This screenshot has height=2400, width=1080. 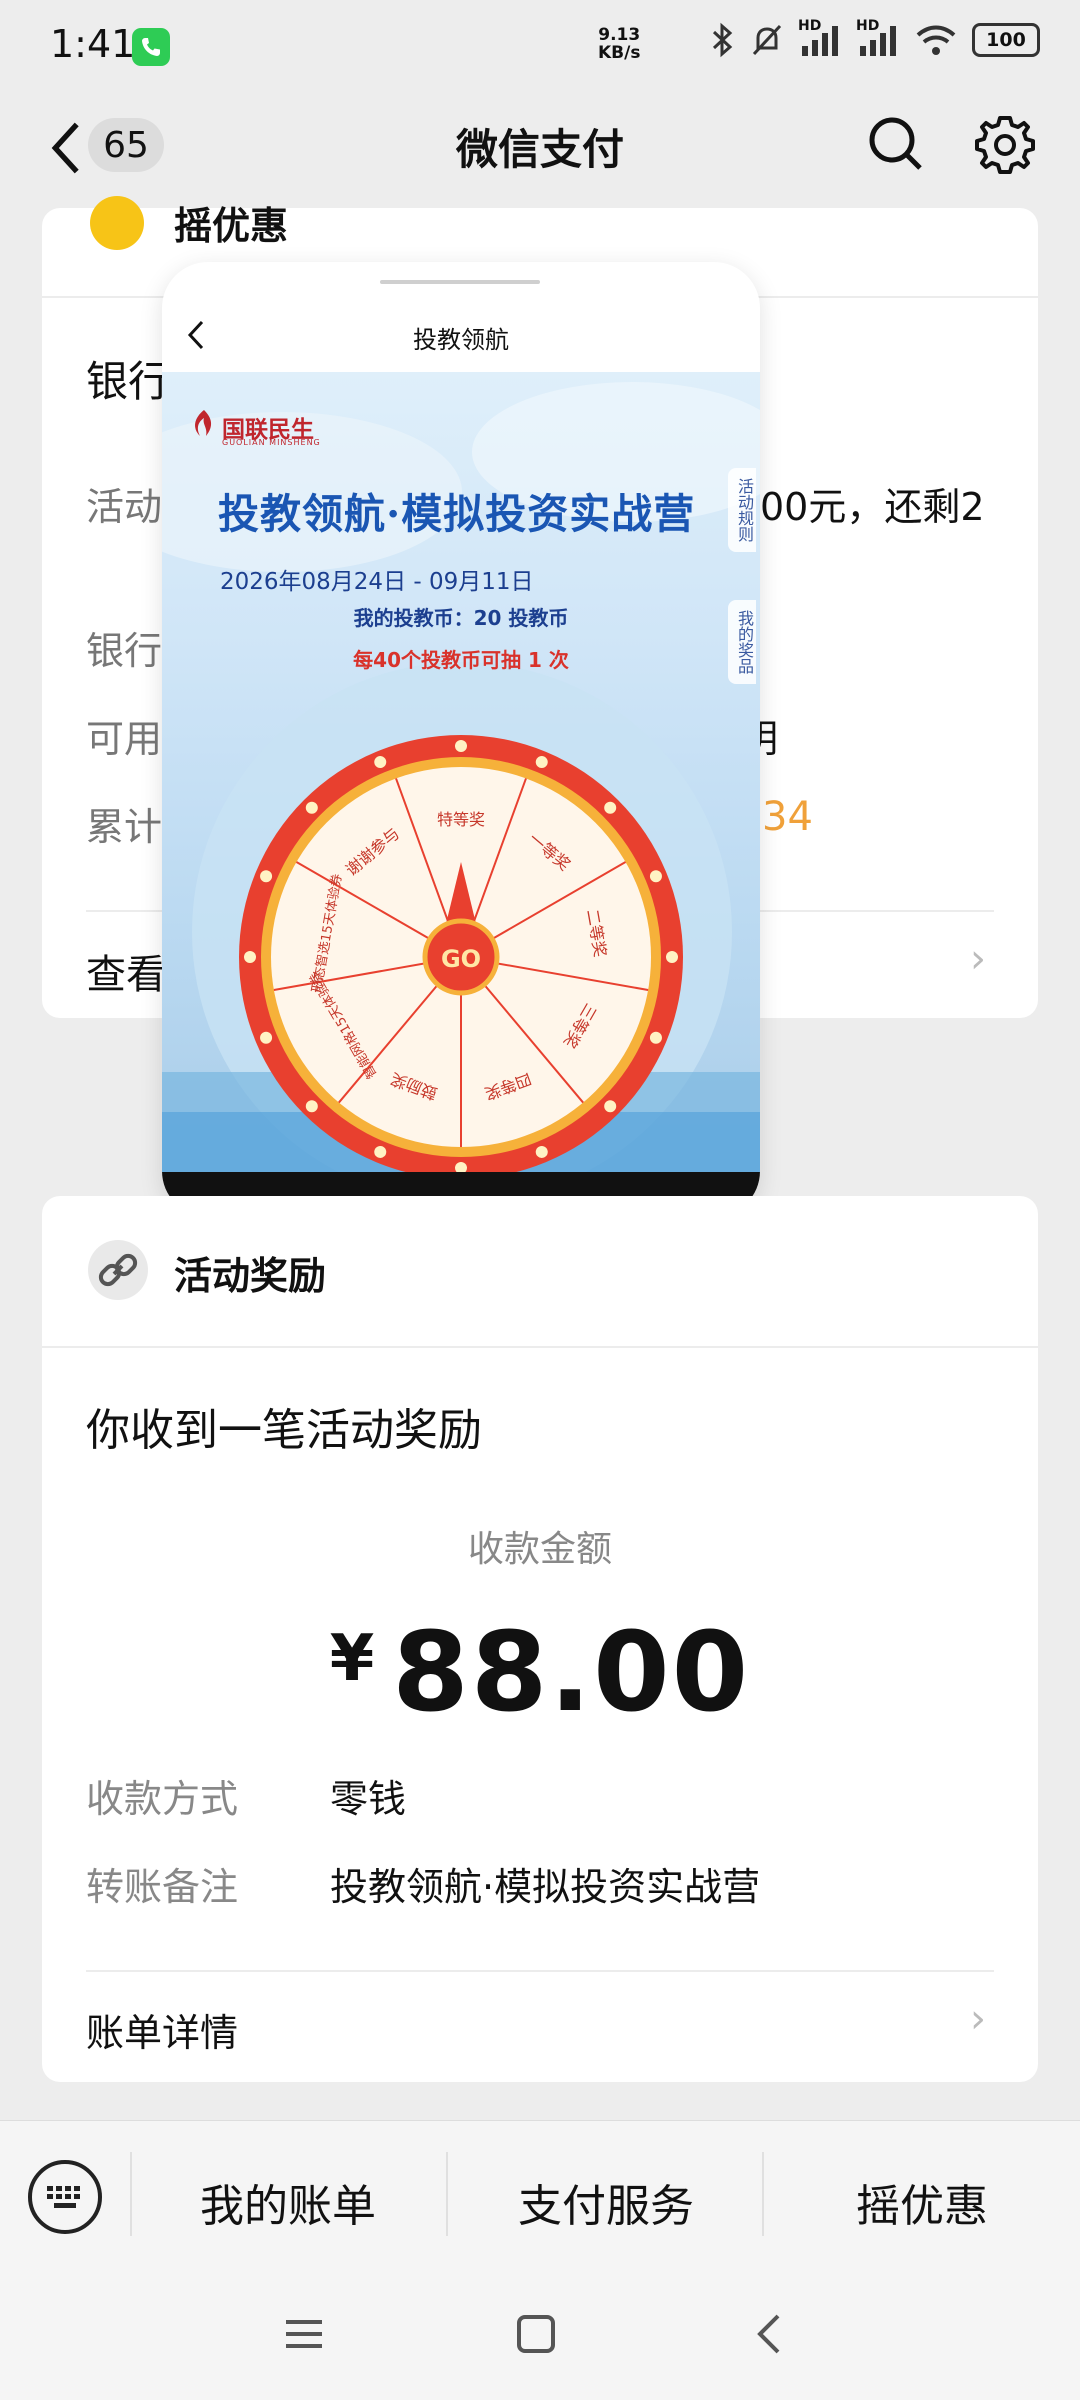 I want to click on card1-row-activity-value: 00元，还剩2, so click(x=872, y=507).